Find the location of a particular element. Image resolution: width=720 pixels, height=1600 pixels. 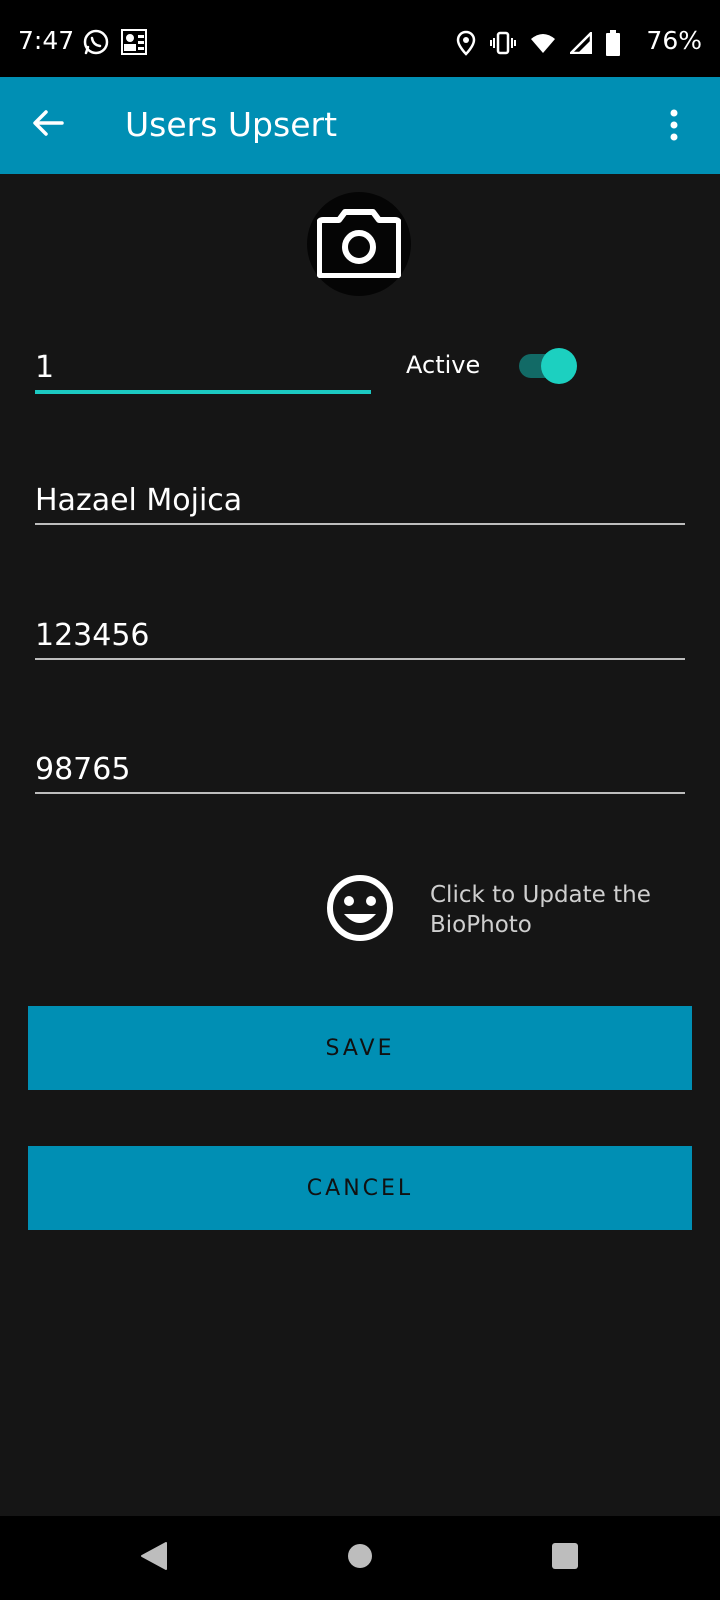

status-right-icons is located at coordinates (538, 45).